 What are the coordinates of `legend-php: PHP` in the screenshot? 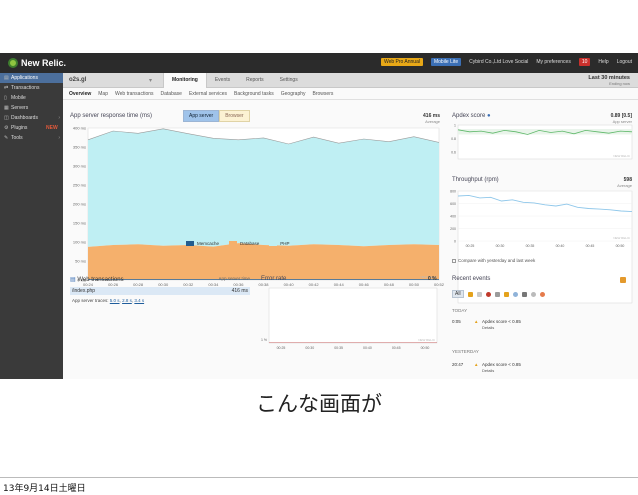 It's located at (279, 243).